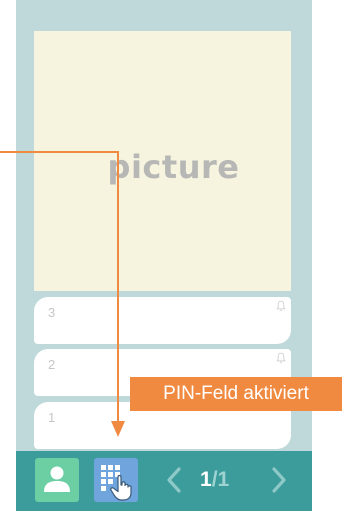 This screenshot has height=511, width=348. What do you see at coordinates (206, 479) in the screenshot?
I see `page-current: 1` at bounding box center [206, 479].